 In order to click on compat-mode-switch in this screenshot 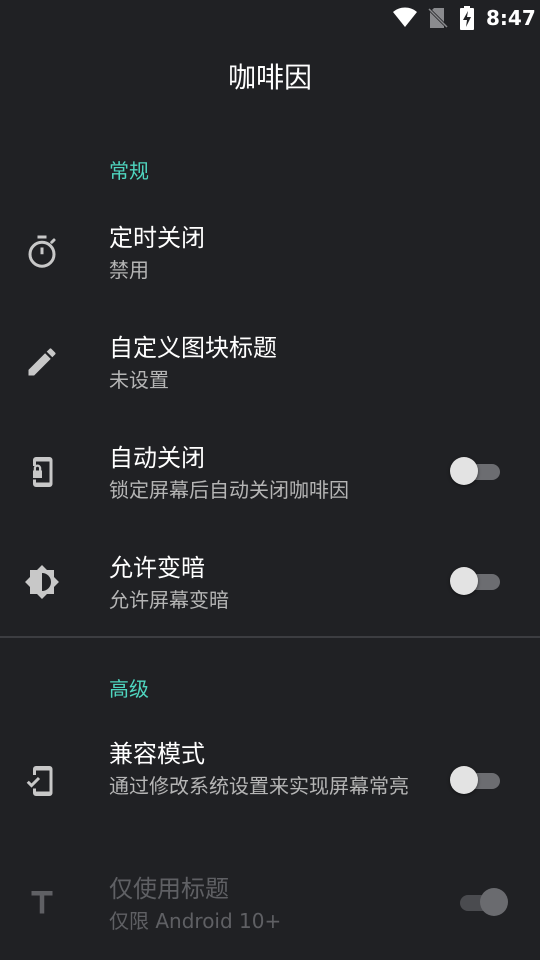, I will do `click(476, 780)`.